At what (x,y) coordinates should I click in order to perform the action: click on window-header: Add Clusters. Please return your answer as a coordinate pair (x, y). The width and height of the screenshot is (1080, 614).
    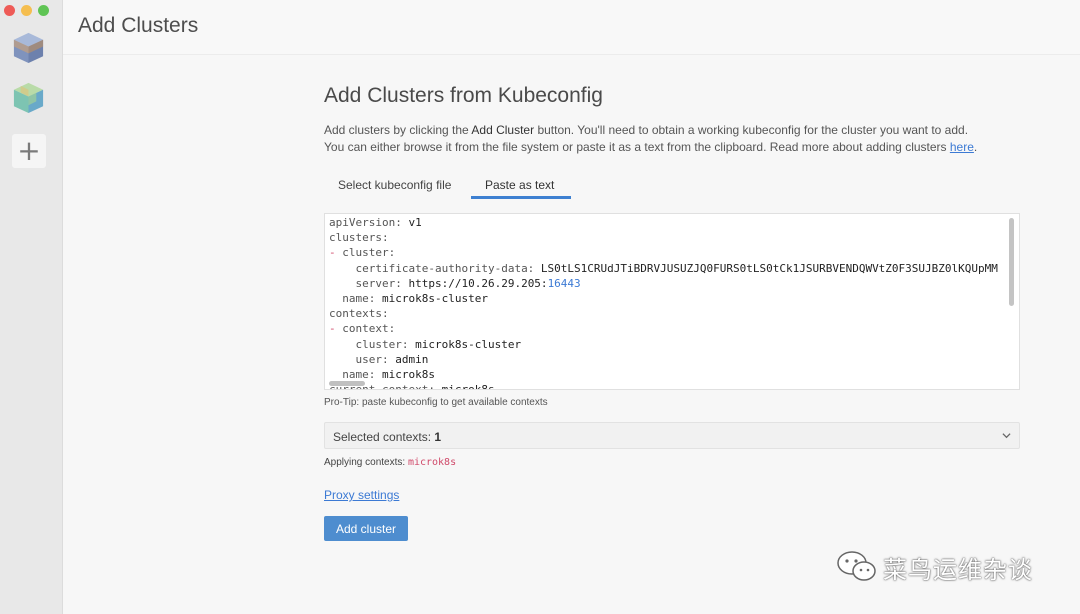
    Looking at the image, I should click on (571, 27).